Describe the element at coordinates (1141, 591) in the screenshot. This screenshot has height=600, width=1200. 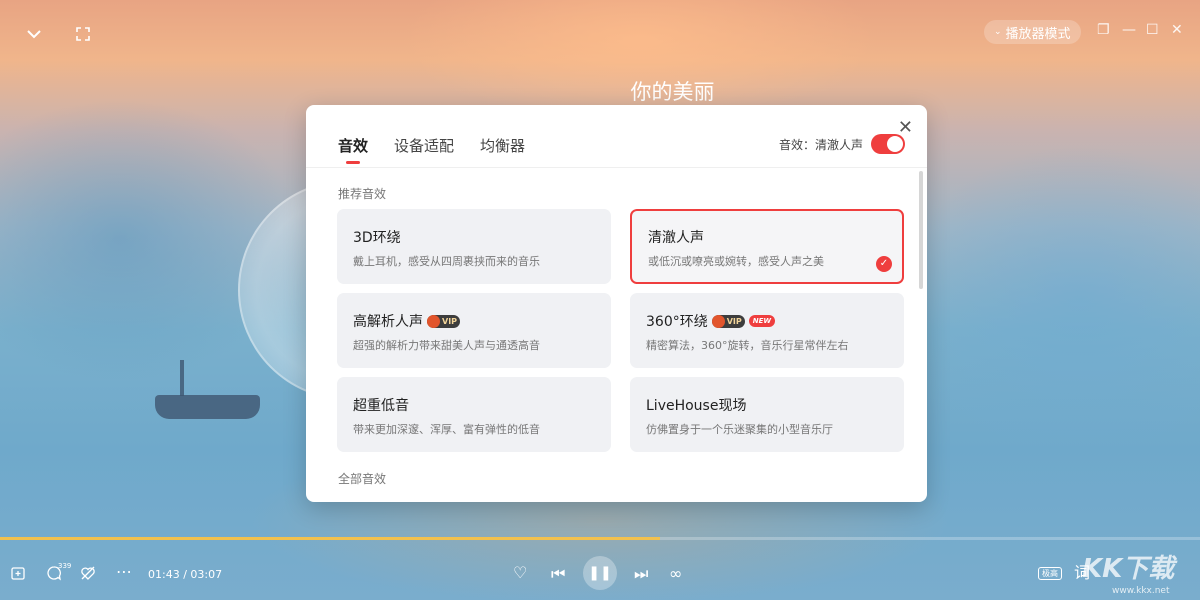
I see `watermark-url: www.kkx.net` at that location.